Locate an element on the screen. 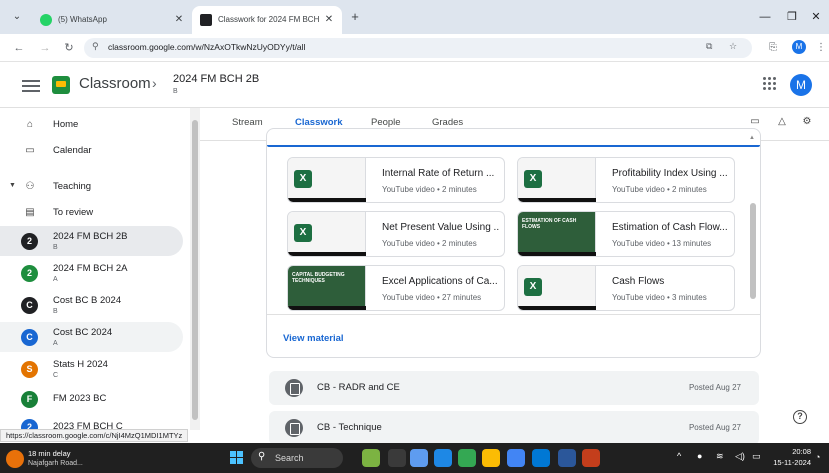  wifi-icon: ≋ is located at coordinates (720, 456).